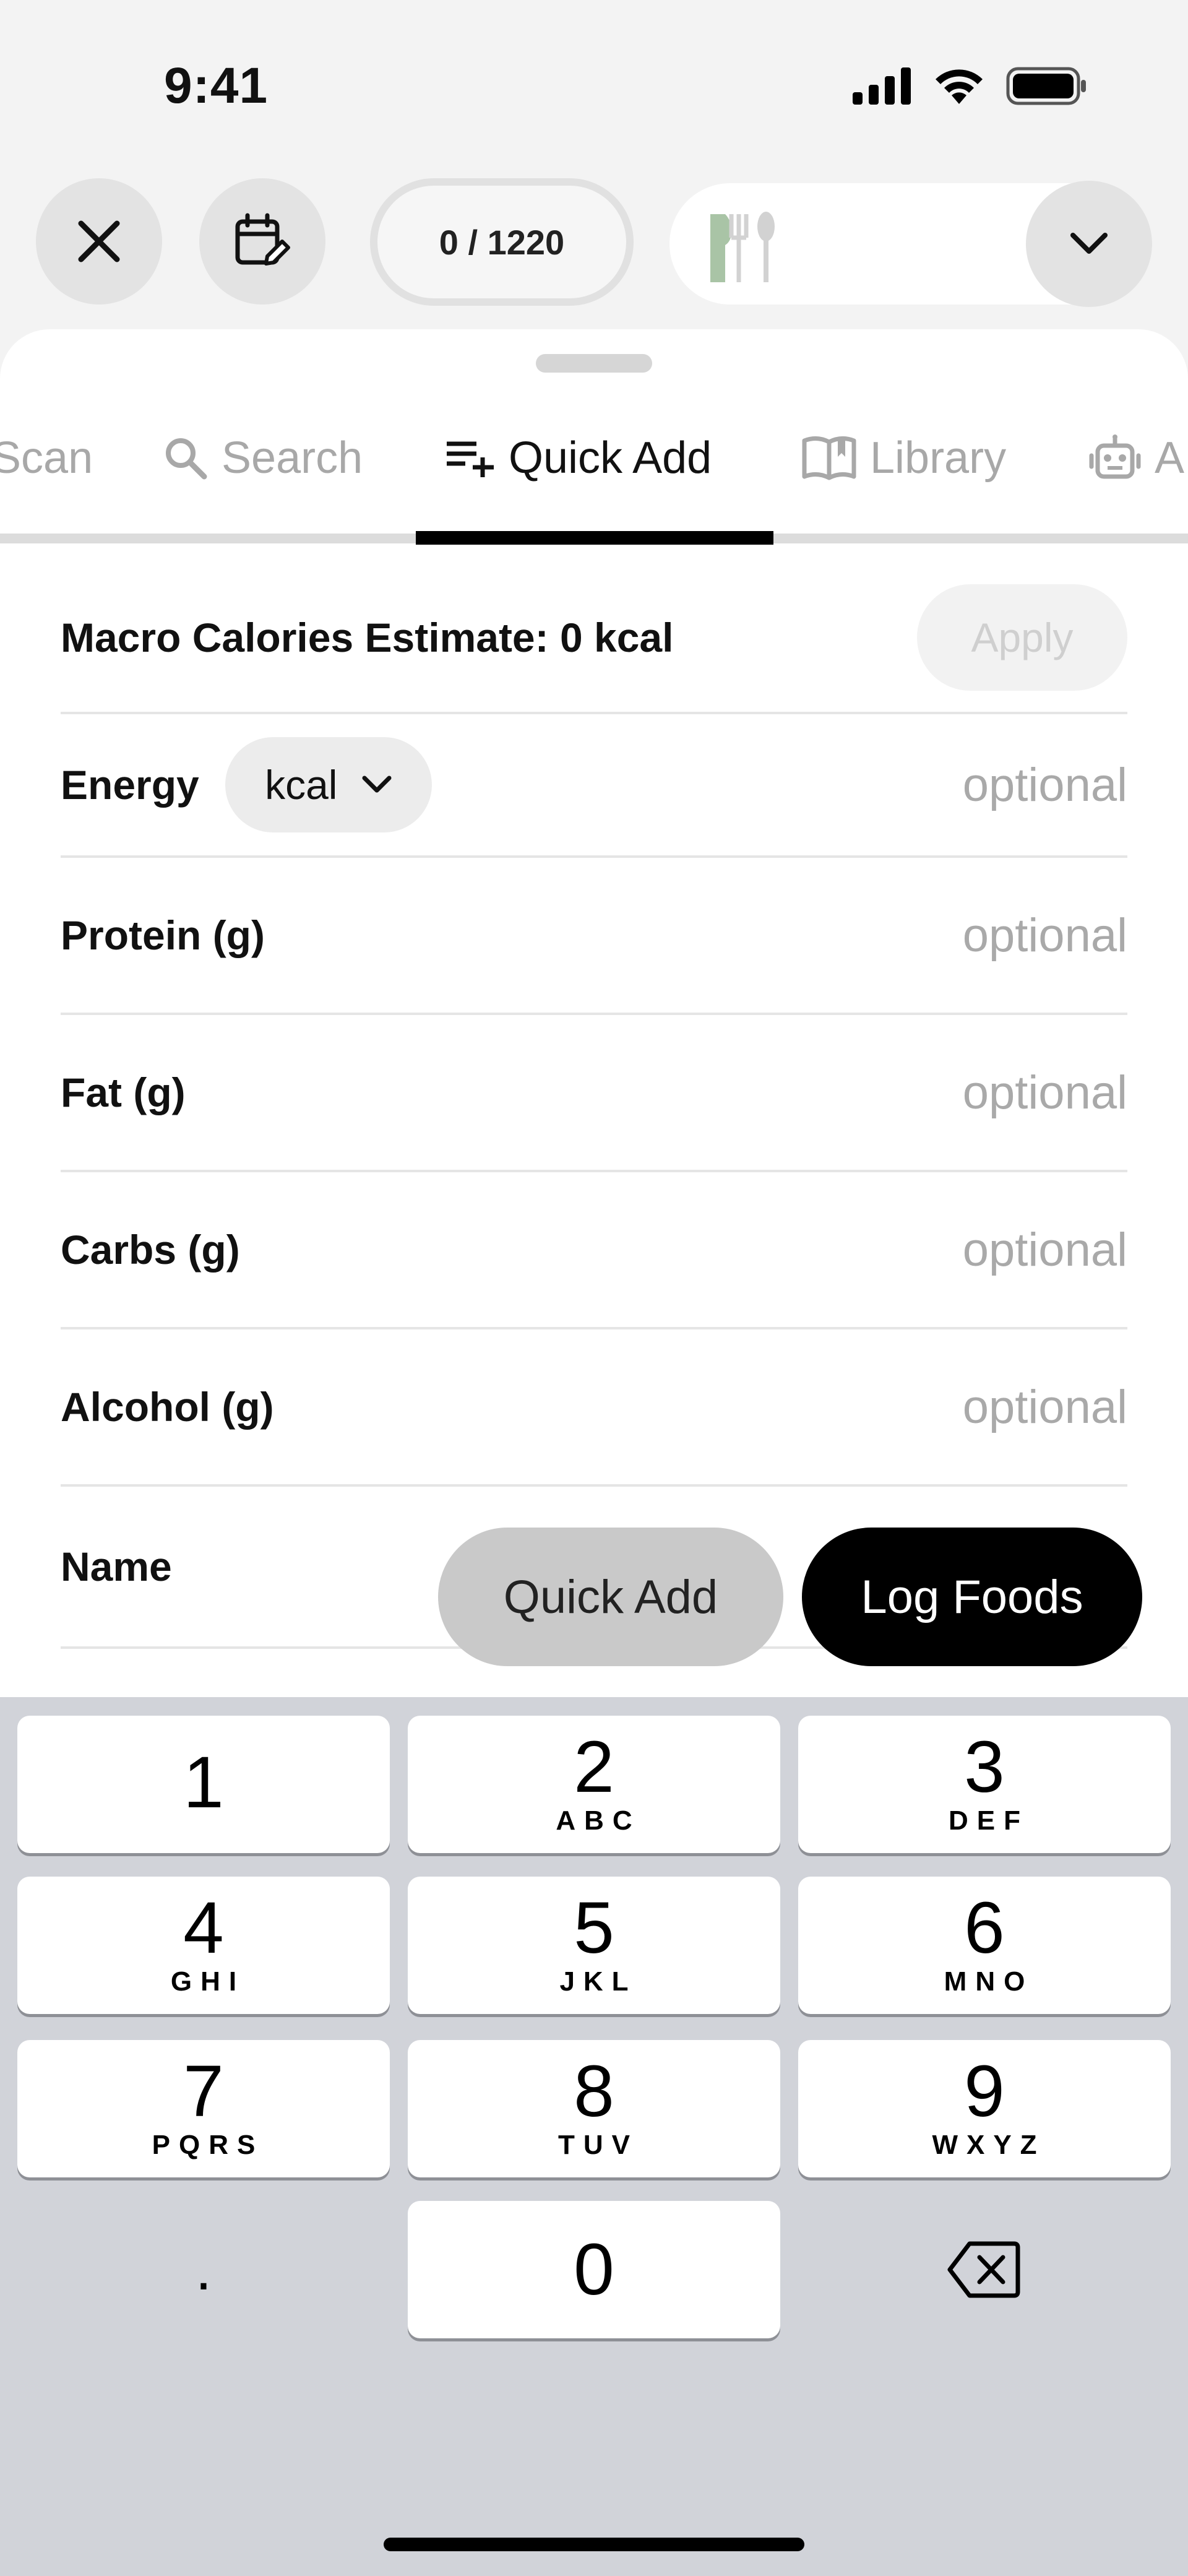 This screenshot has width=1188, height=2576. I want to click on tab-search: Search, so click(263, 458).